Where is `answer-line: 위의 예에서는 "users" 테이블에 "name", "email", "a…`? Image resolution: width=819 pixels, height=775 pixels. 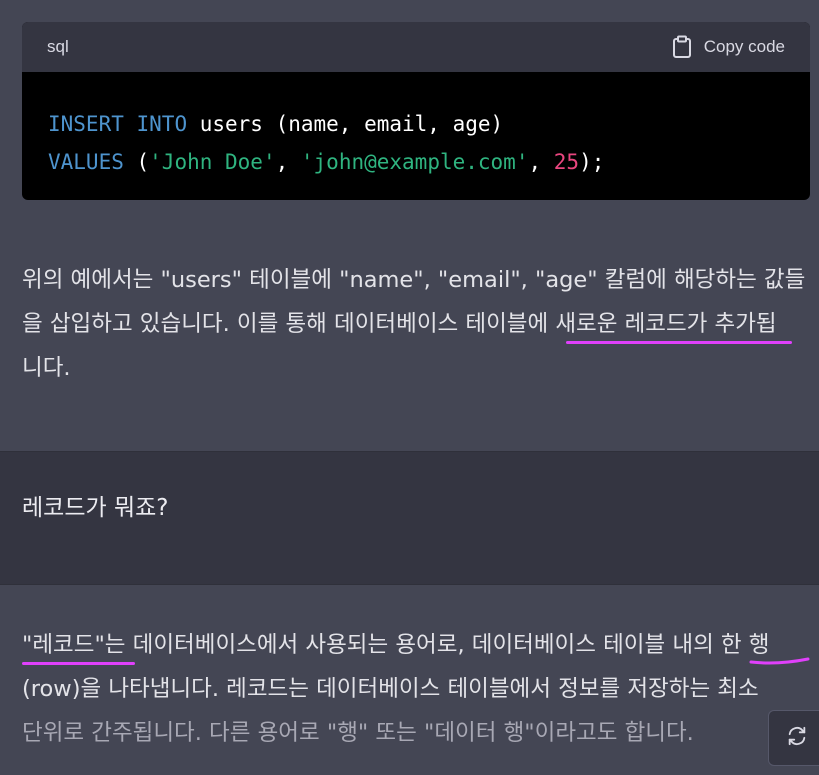 answer-line: 위의 예에서는 "users" 테이블에 "name", "email", "a… is located at coordinates (414, 280).